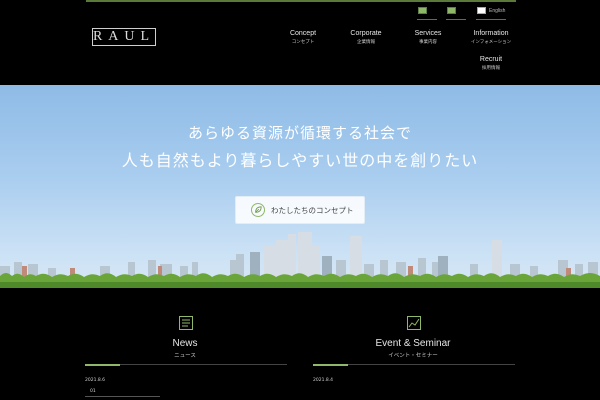  Describe the element at coordinates (491, 68) in the screenshot. I see `nav-label-ja: 採用情報` at that location.